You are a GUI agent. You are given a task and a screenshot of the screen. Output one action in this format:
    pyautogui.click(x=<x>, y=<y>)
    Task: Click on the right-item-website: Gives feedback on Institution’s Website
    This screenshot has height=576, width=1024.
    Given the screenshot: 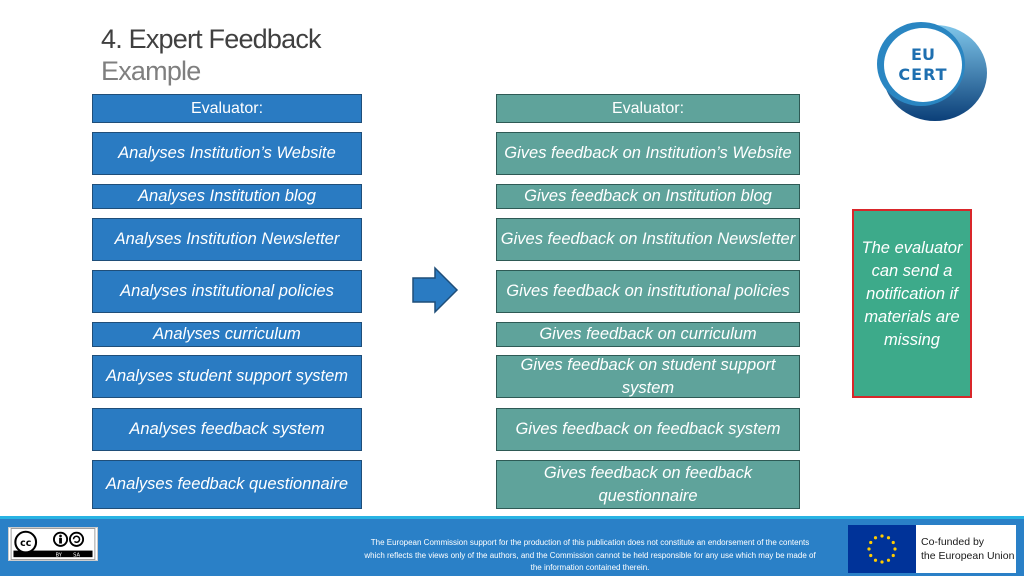 What is the action you would take?
    pyautogui.click(x=648, y=153)
    